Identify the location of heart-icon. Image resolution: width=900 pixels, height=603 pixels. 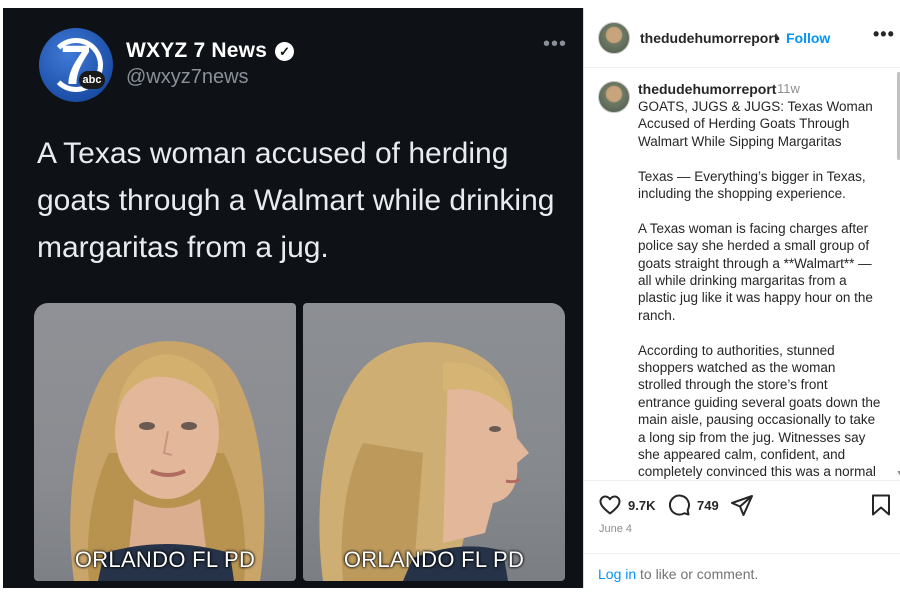
(610, 505).